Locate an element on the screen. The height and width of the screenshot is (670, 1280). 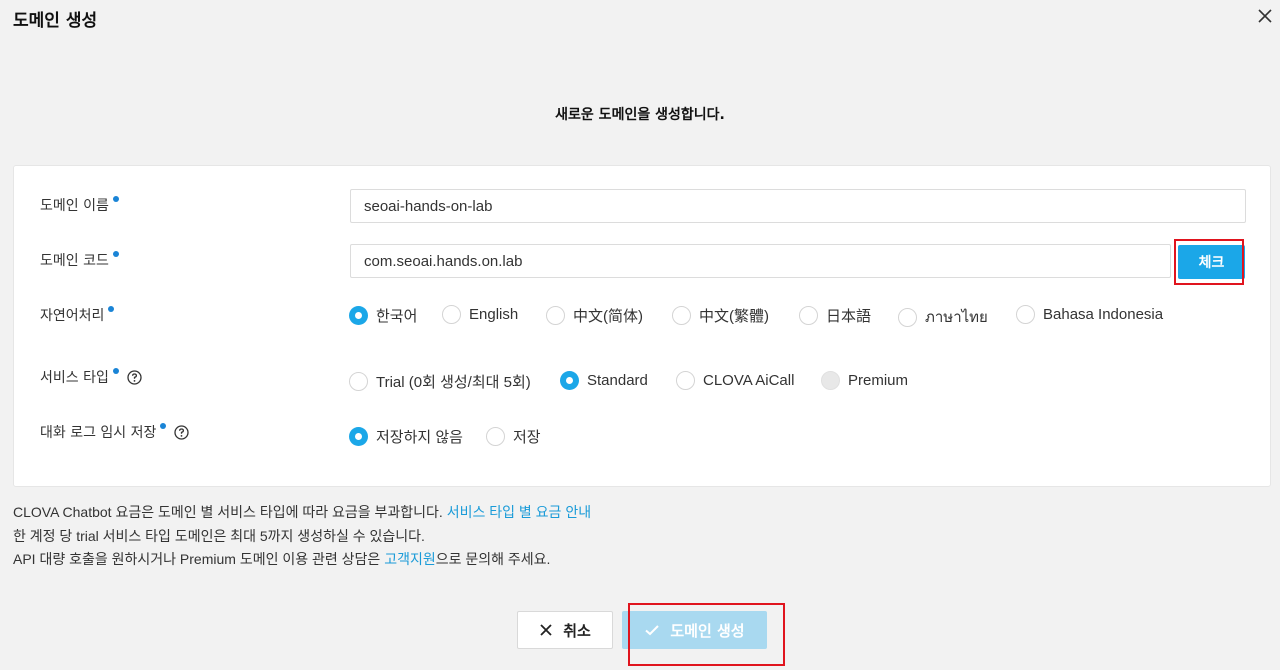
service-option-trial: Trial (0회 생성/최대 5회) is located at coordinates (440, 381).